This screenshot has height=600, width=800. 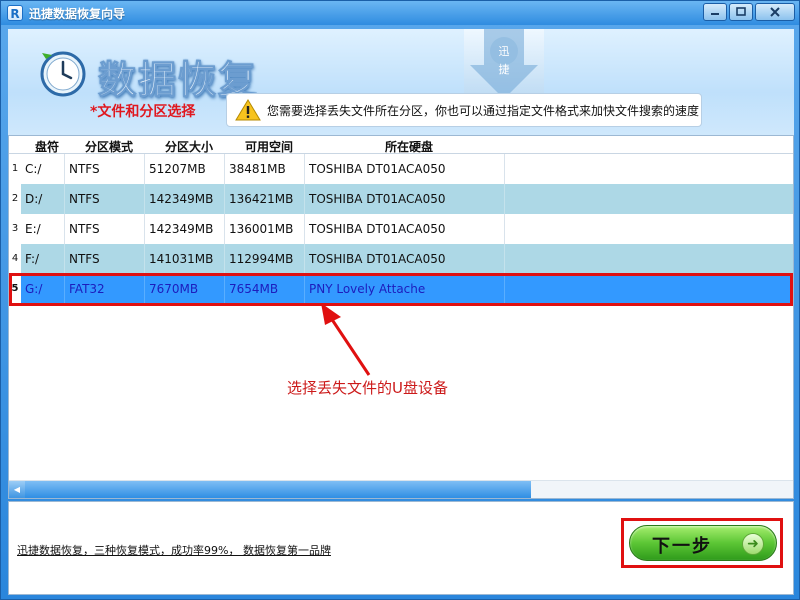 What do you see at coordinates (405, 289) in the screenshot?
I see `cell-disk: PNY Lovely Attache` at bounding box center [405, 289].